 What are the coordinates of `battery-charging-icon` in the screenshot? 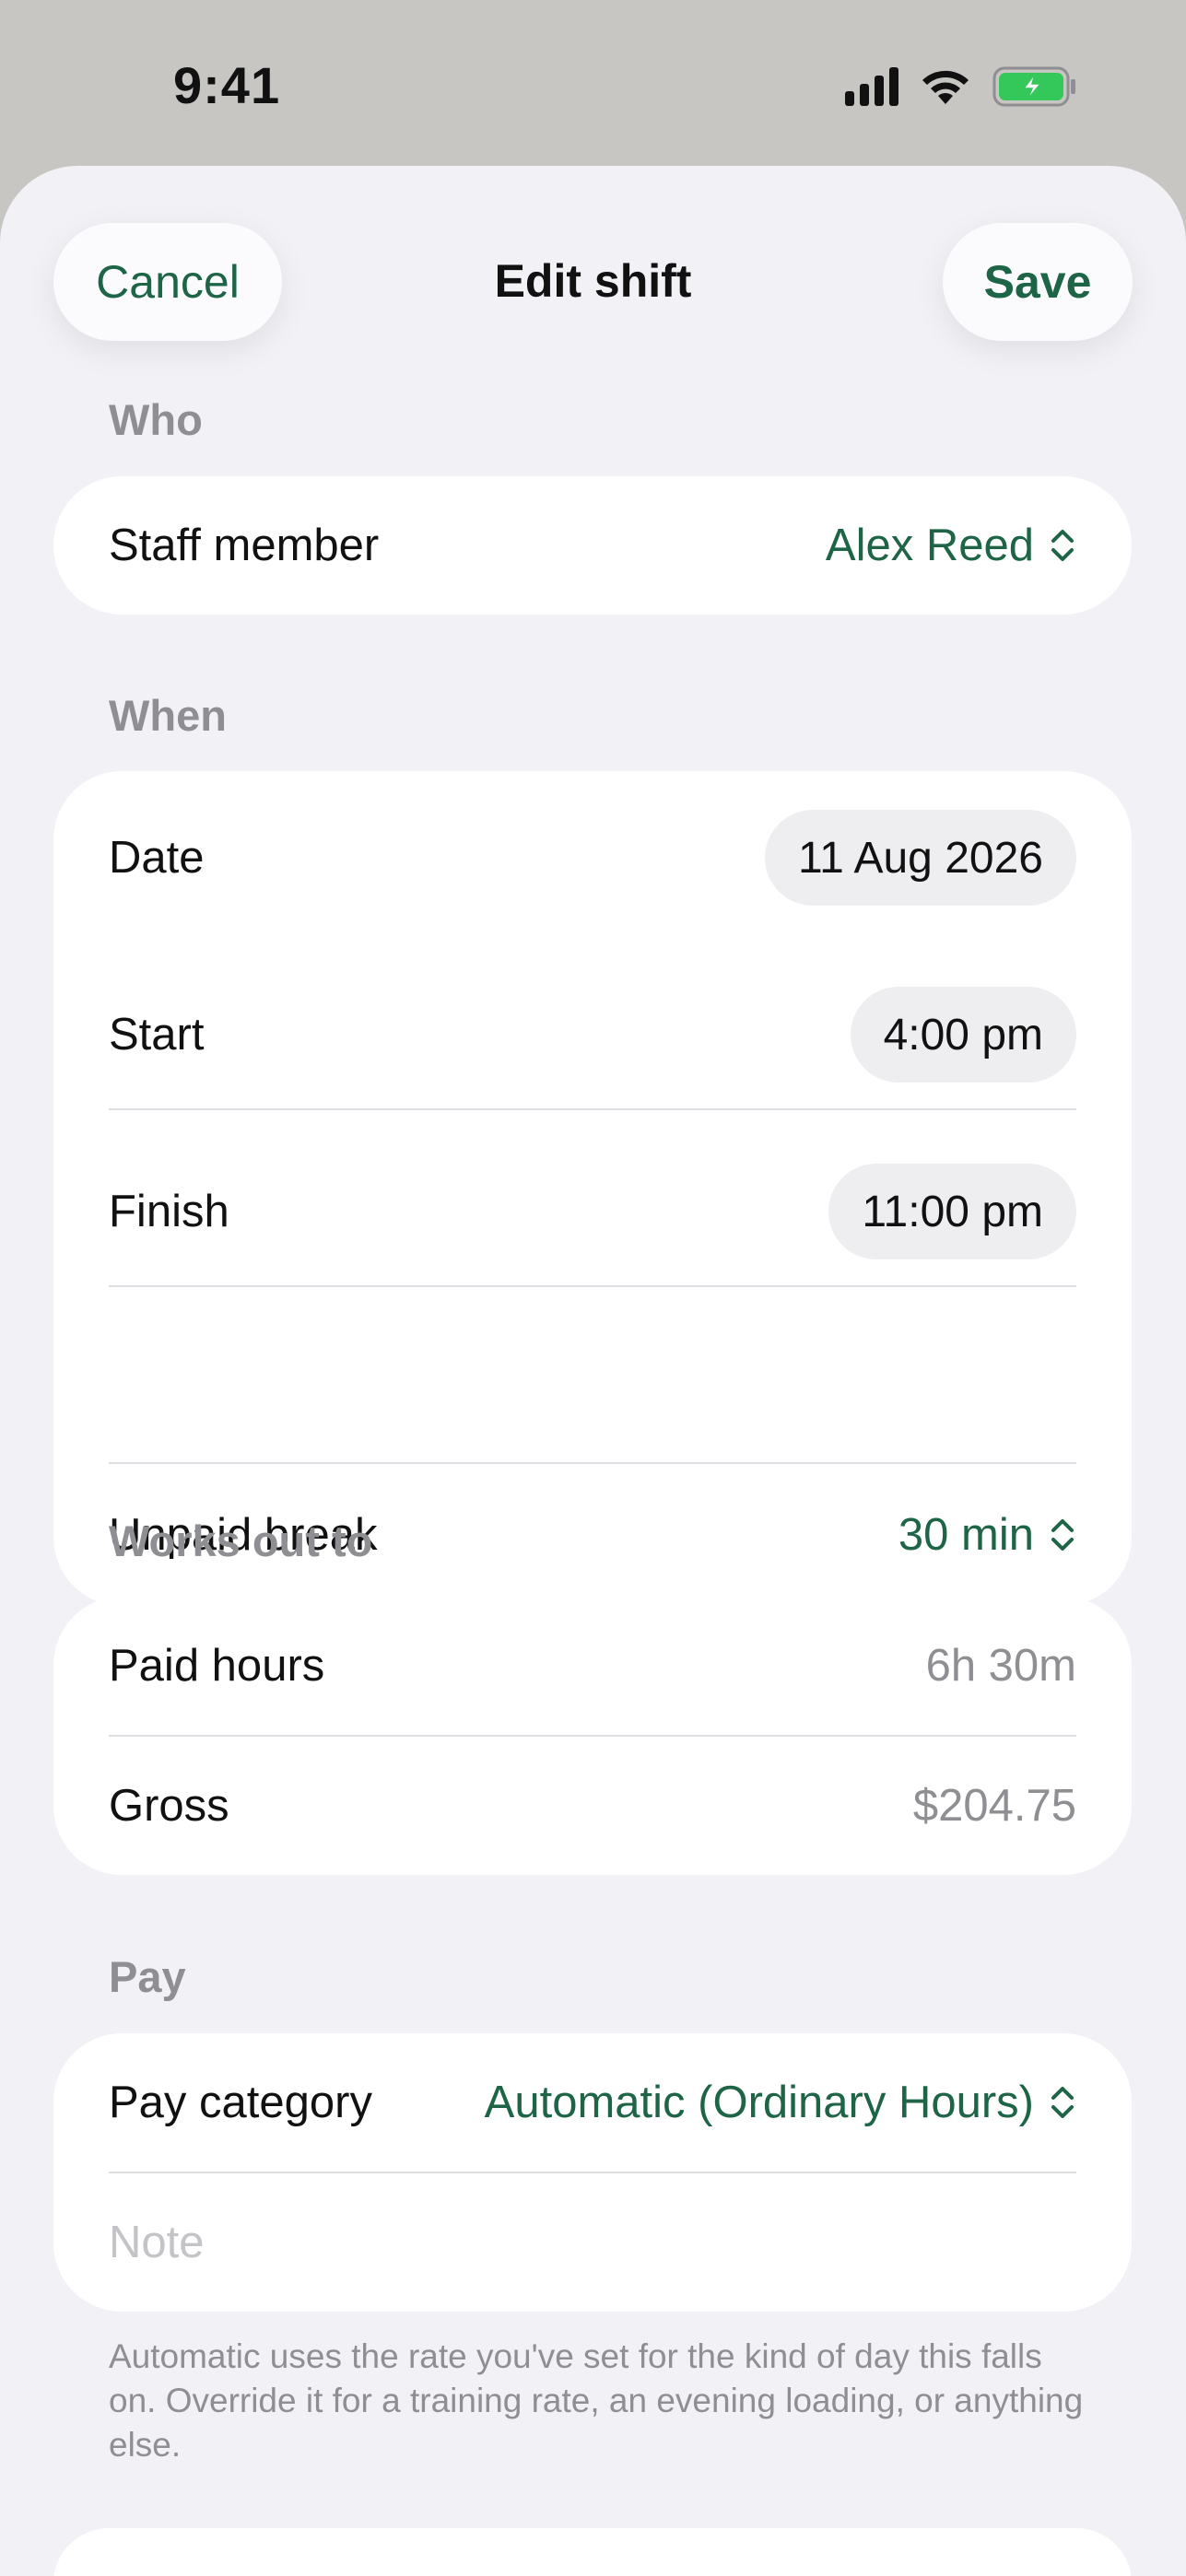 It's located at (1033, 86).